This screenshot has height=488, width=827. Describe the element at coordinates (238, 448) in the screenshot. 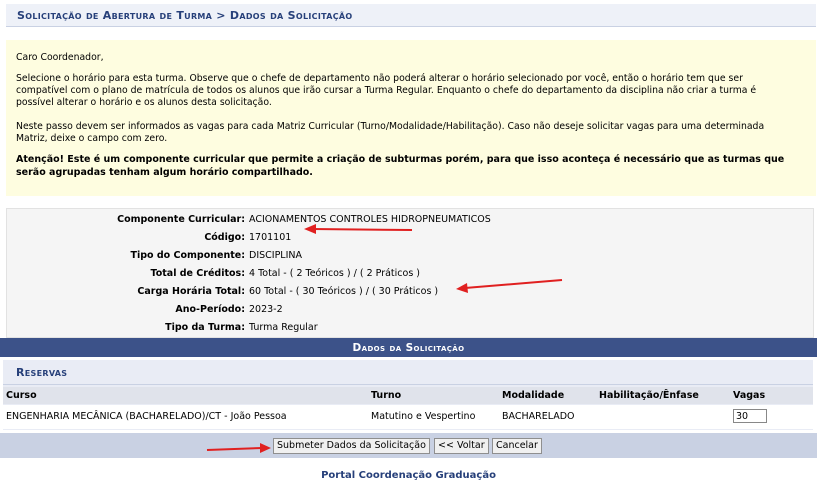

I see `arrow-submit` at that location.